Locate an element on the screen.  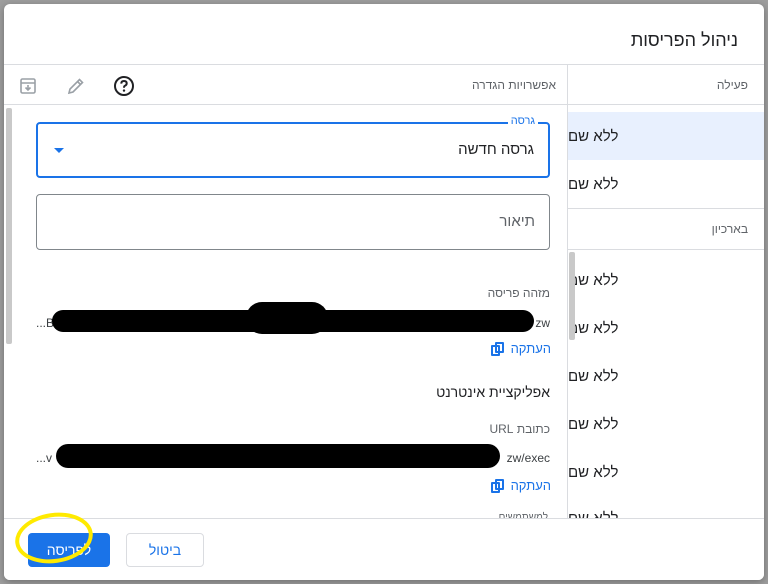
description-placeholder: תיאור is located at coordinates (517, 221).